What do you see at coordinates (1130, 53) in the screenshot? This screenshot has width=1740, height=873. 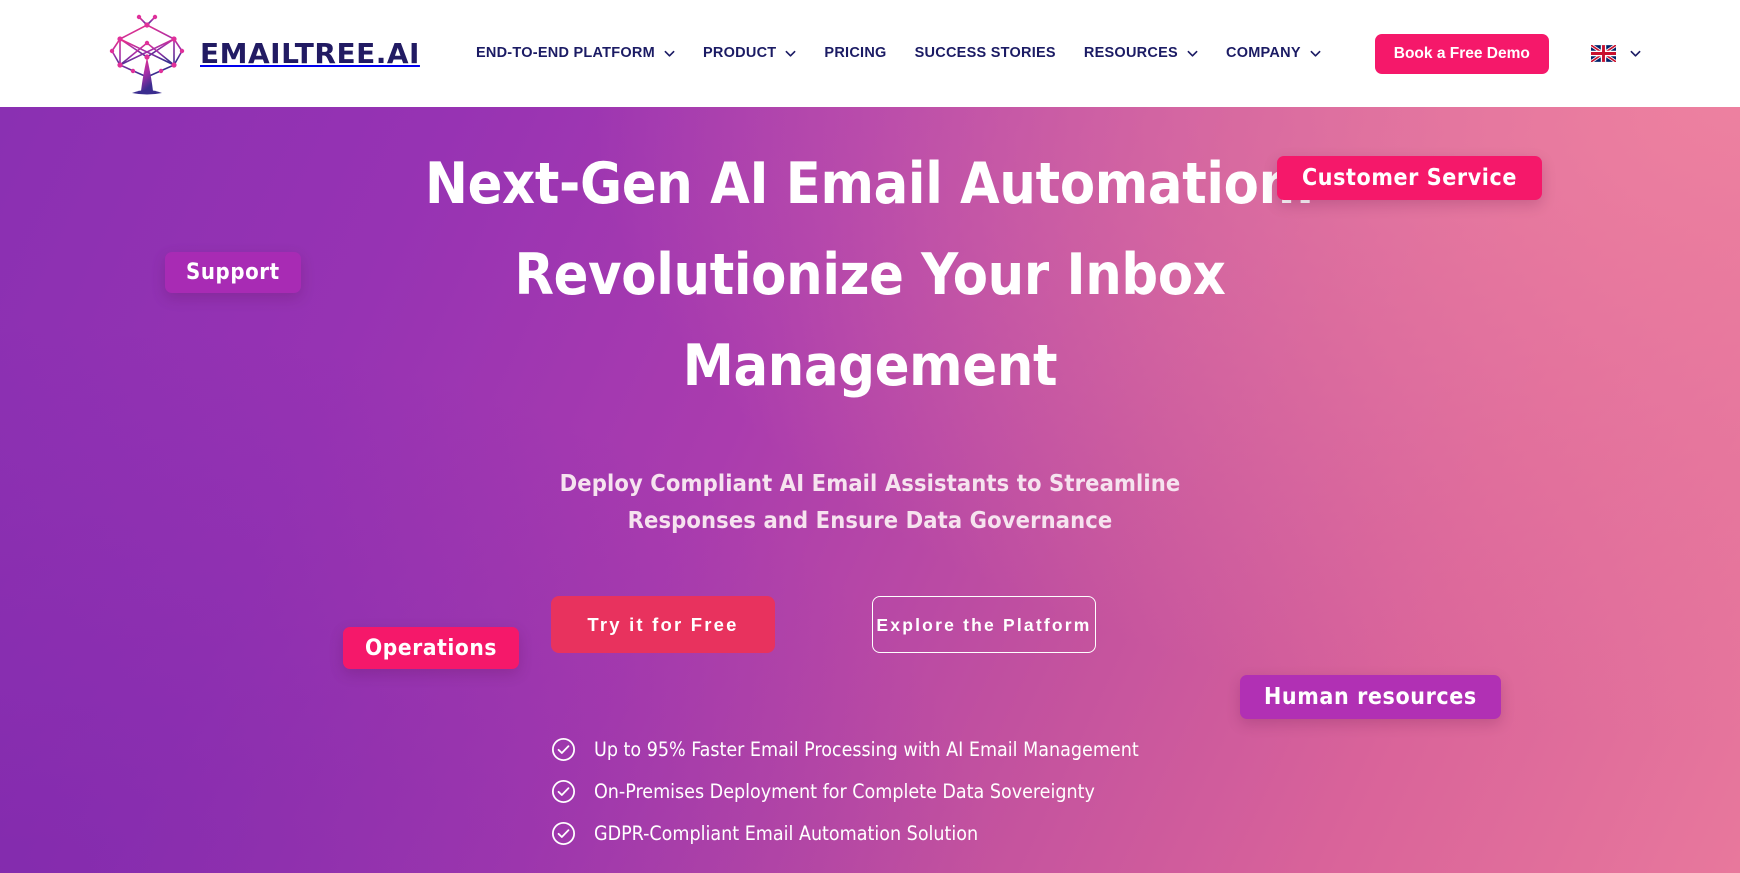 I see `nav-label: RESOURCES` at bounding box center [1130, 53].